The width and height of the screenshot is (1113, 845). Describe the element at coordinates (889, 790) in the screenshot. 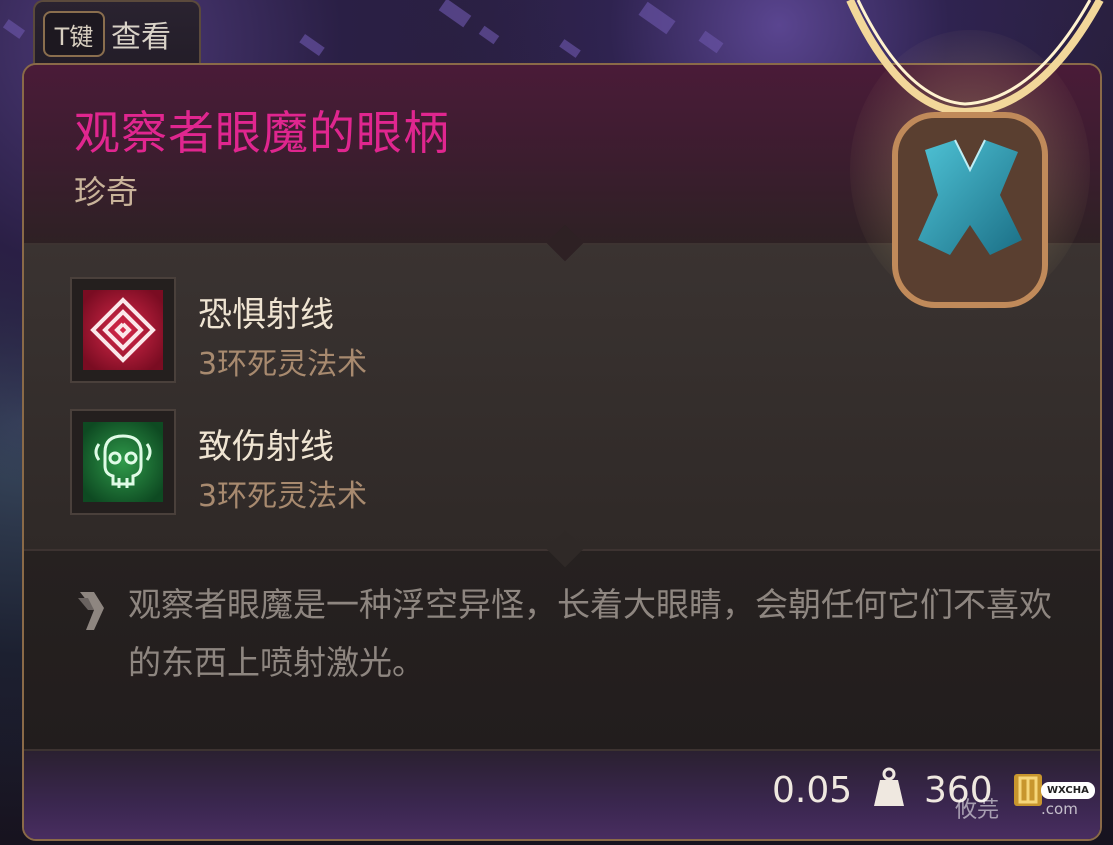

I see `weight-icon` at that location.